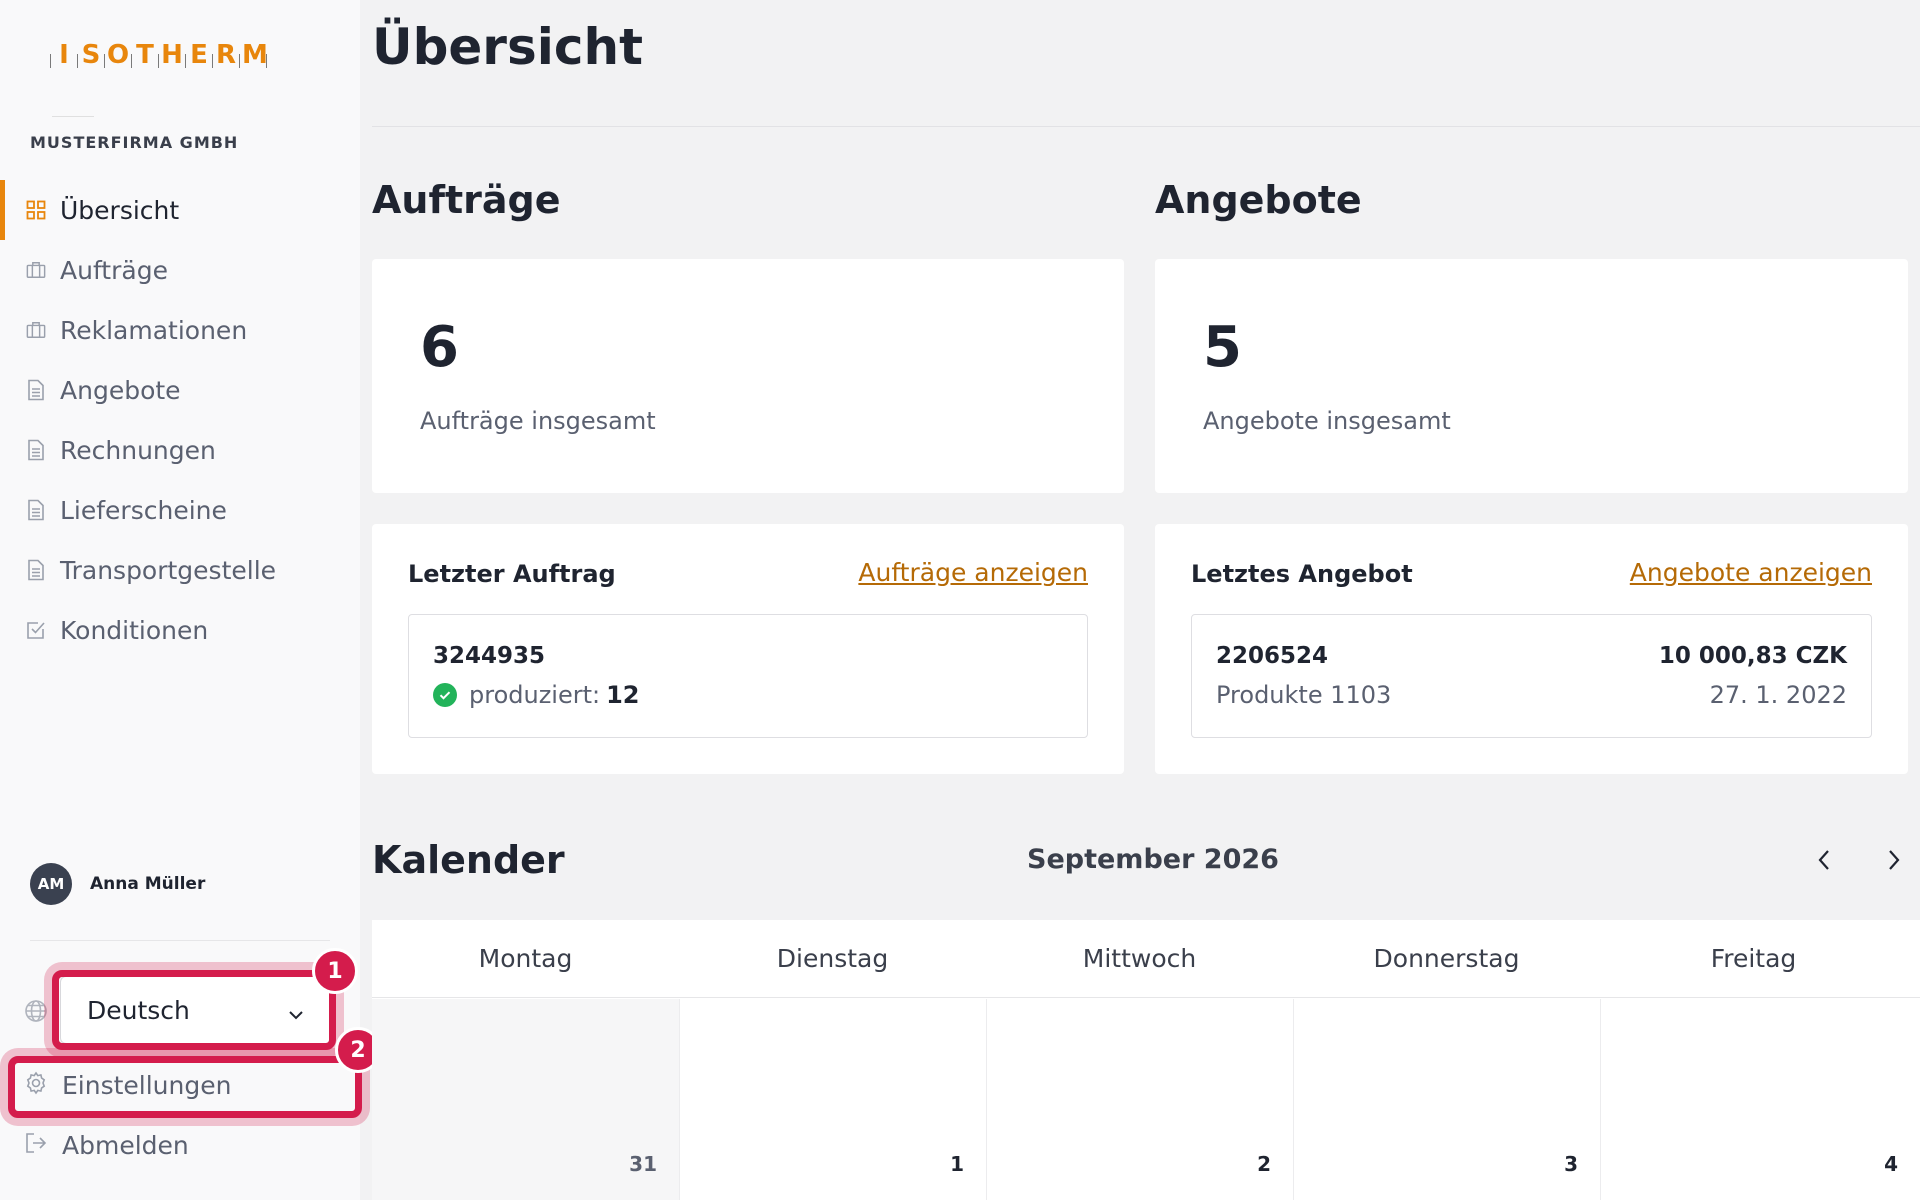  I want to click on sidebar-item-transportgestelle: Transportgestelle, so click(180, 570).